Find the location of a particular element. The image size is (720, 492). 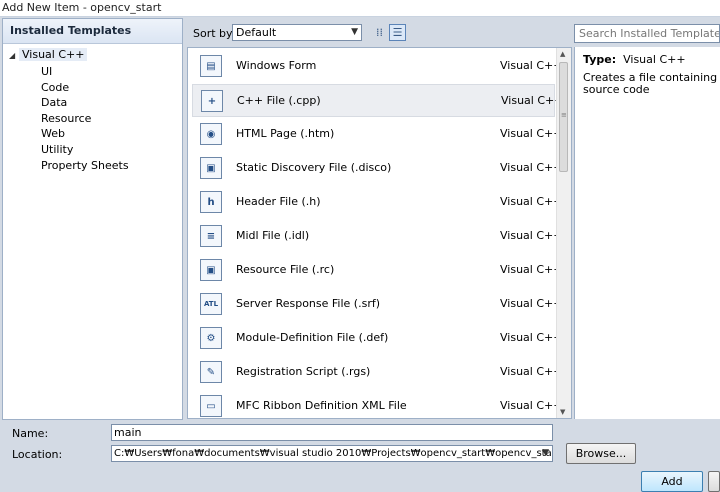

template-item-header-file: h Header File (.h) Visual C++ is located at coordinates (377, 202).